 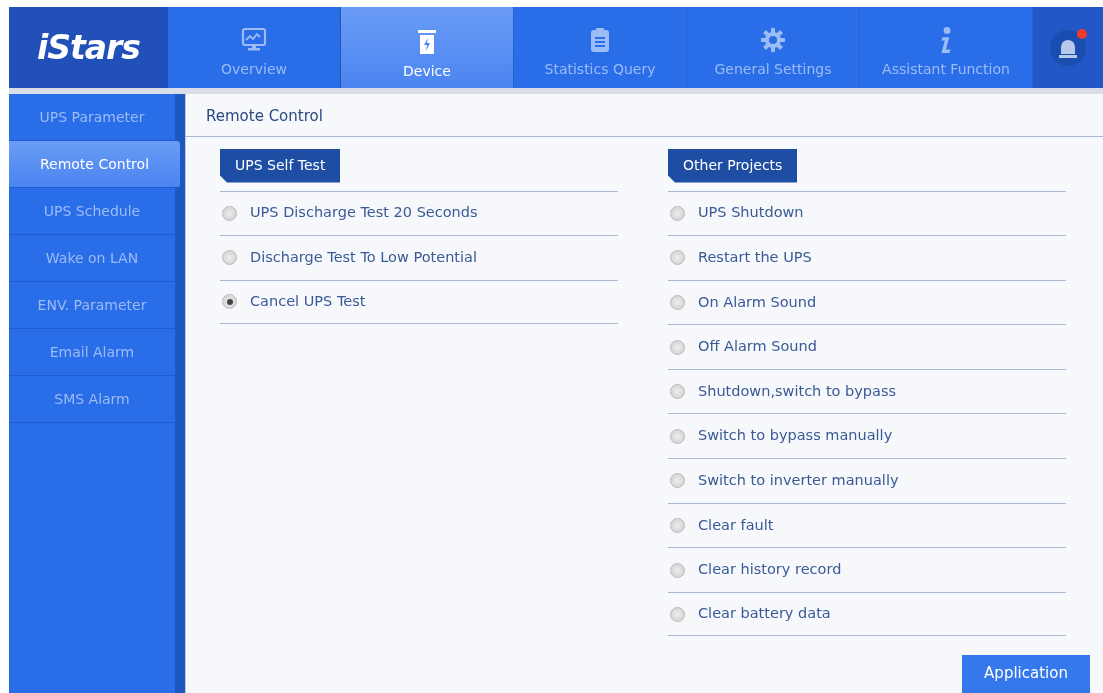 I want to click on gear-icon, so click(x=773, y=40).